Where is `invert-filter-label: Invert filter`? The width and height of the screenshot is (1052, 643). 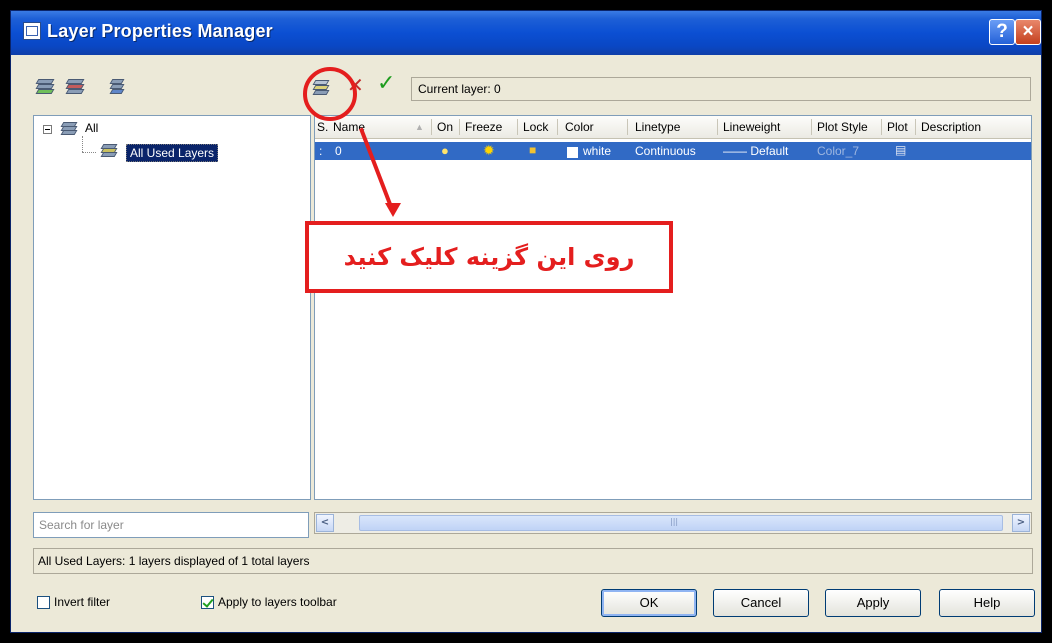
invert-filter-label: Invert filter is located at coordinates (82, 602).